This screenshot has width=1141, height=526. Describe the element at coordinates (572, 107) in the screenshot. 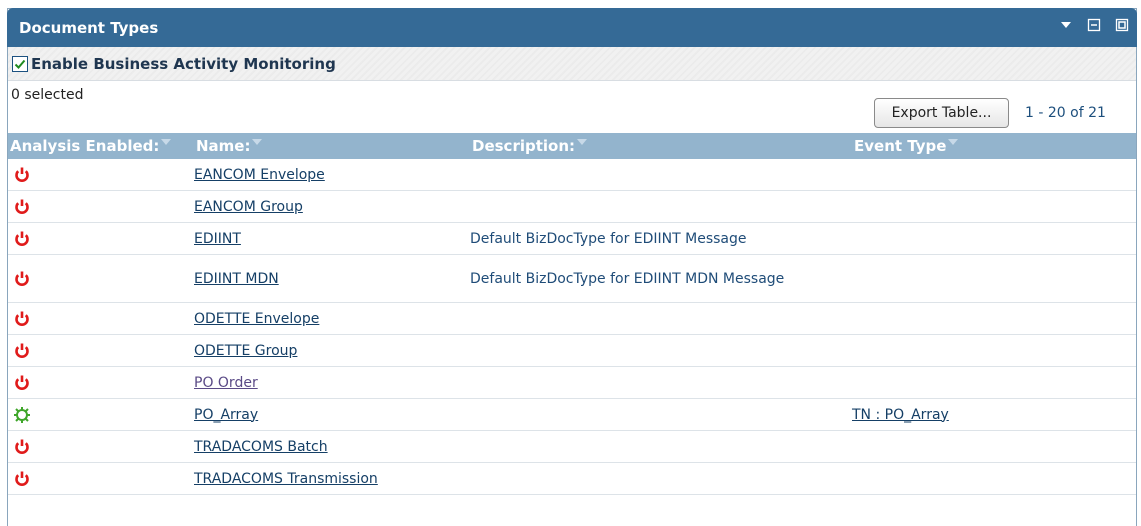

I see `table-toolbar: 0 selected Export Table... 1 - 20 of 21` at that location.